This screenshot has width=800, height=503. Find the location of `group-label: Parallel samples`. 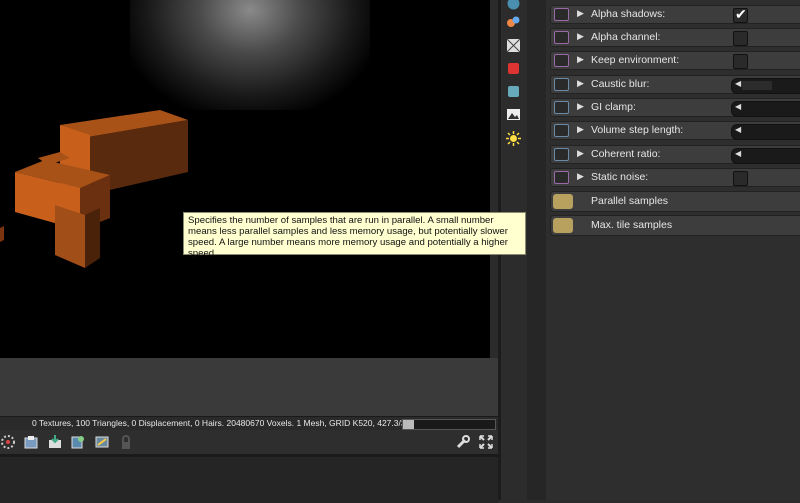

group-label: Parallel samples is located at coordinates (630, 201).